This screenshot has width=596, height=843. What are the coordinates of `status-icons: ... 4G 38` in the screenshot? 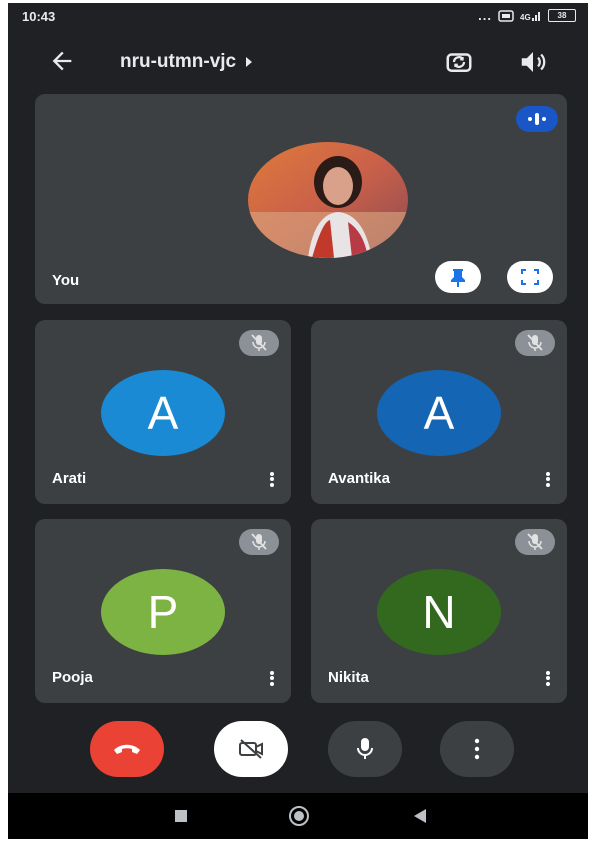 It's located at (527, 15).